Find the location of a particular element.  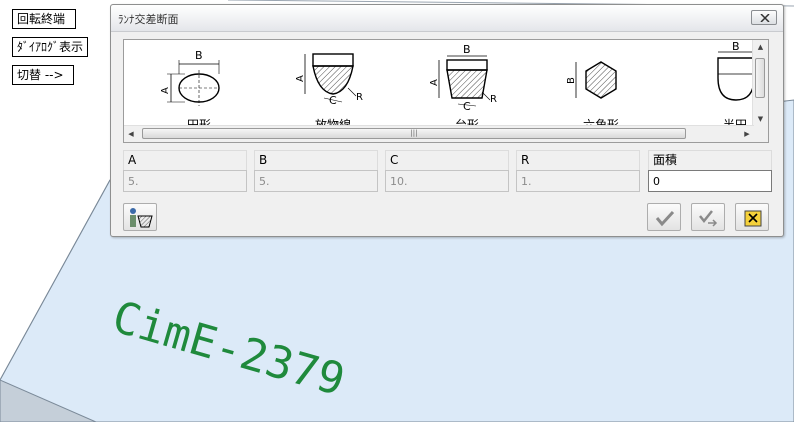

area-input is located at coordinates (710, 181).